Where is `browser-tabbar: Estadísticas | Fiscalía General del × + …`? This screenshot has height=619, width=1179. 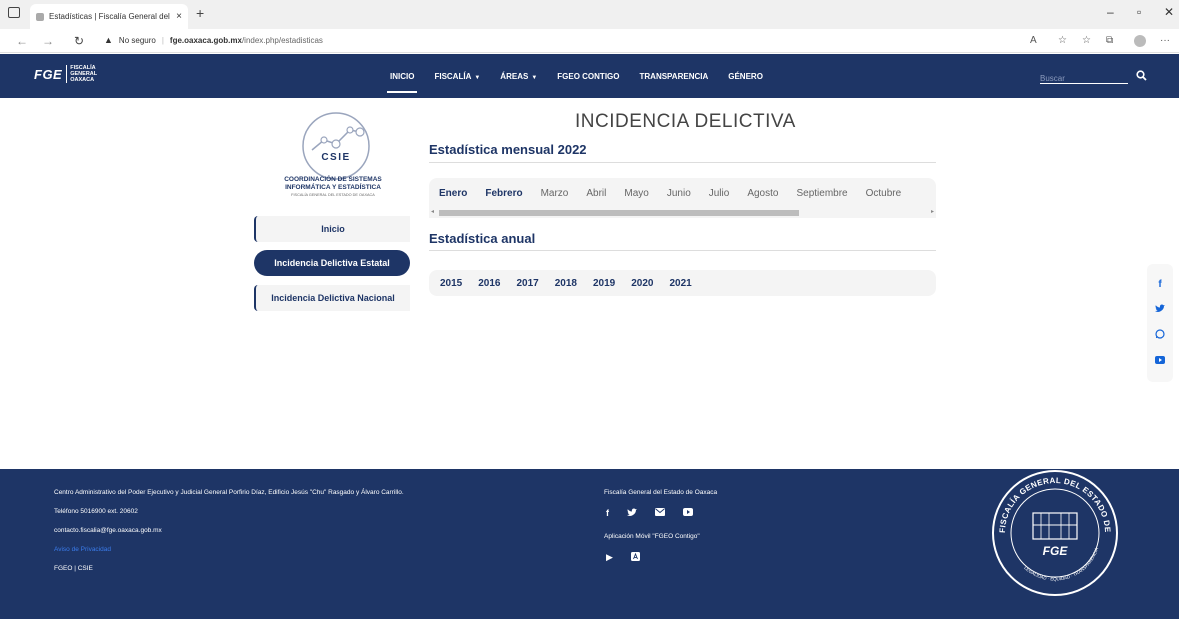 browser-tabbar: Estadísticas | Fiscalía General del × + … is located at coordinates (589, 14).